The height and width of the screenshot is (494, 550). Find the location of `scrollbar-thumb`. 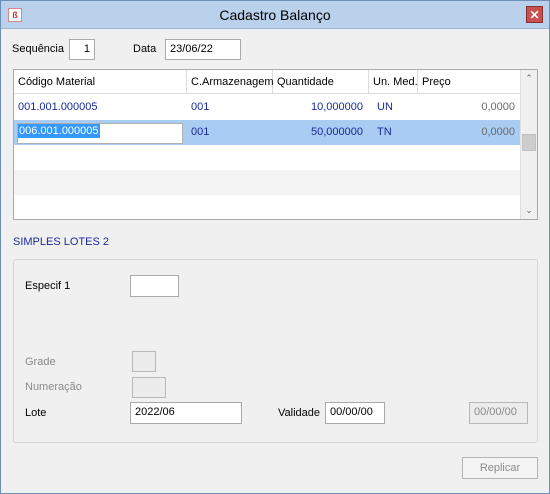

scrollbar-thumb is located at coordinates (529, 142).